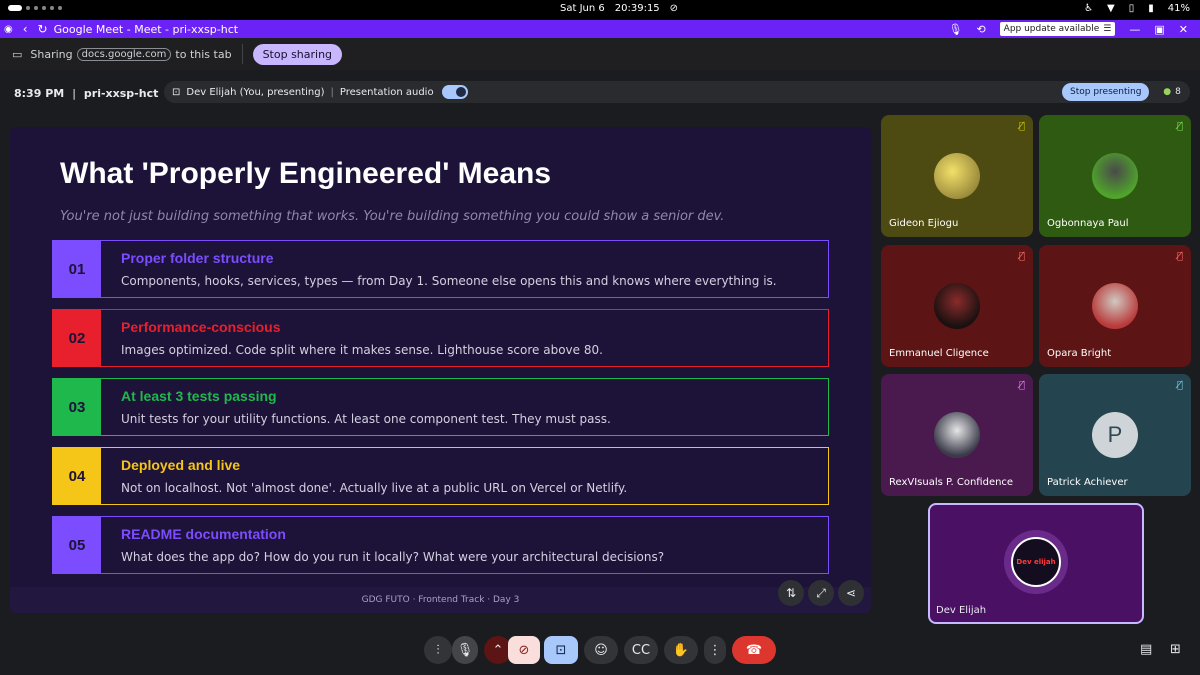 The image size is (1200, 675). I want to click on battery-percent: 41%, so click(1178, 8).